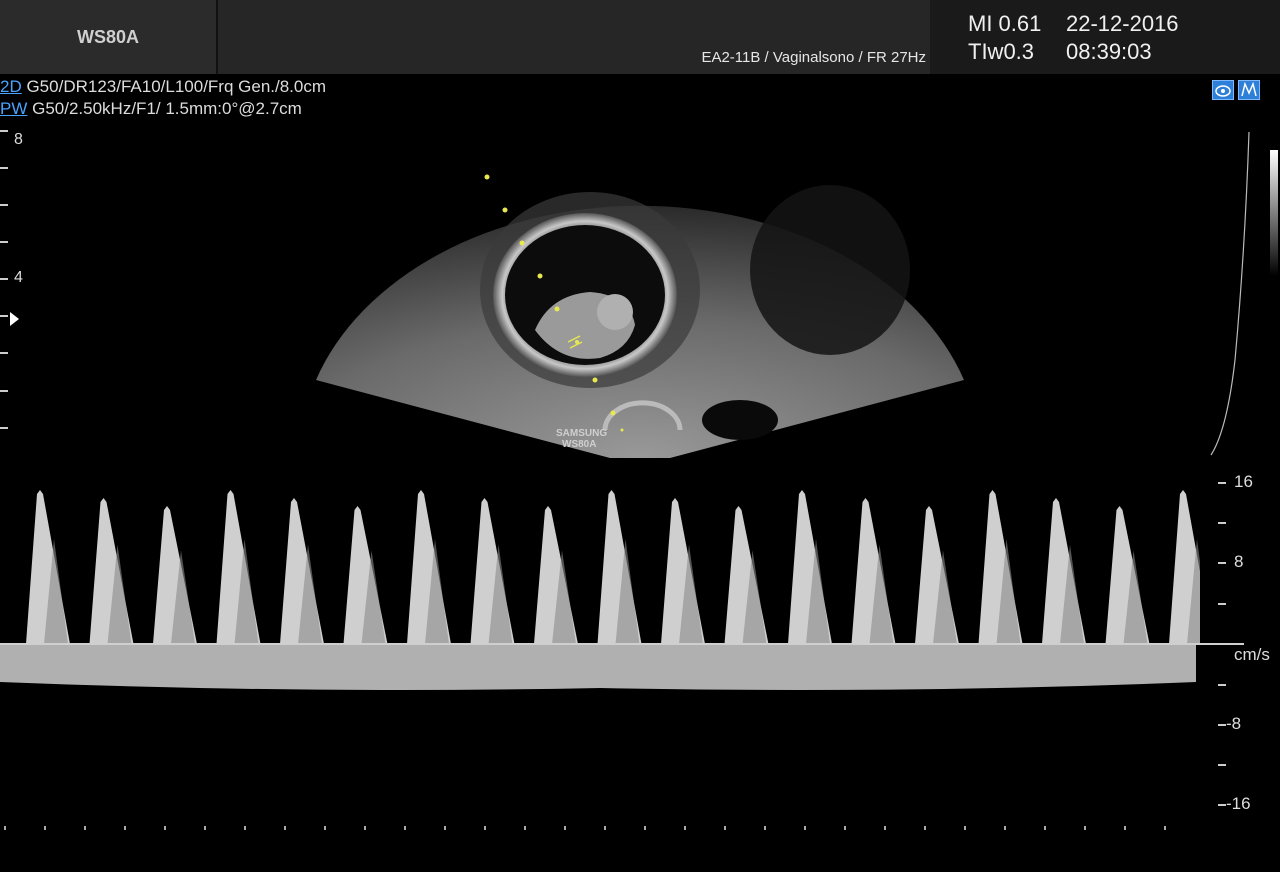  I want to click on velocity-label: -16, so click(1238, 803).